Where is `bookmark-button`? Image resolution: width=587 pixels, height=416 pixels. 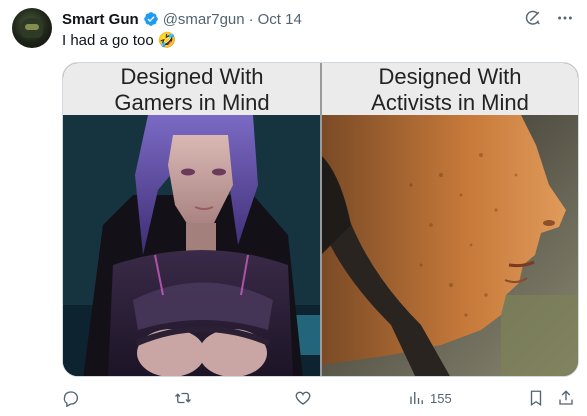
bookmark-button is located at coordinates (536, 398).